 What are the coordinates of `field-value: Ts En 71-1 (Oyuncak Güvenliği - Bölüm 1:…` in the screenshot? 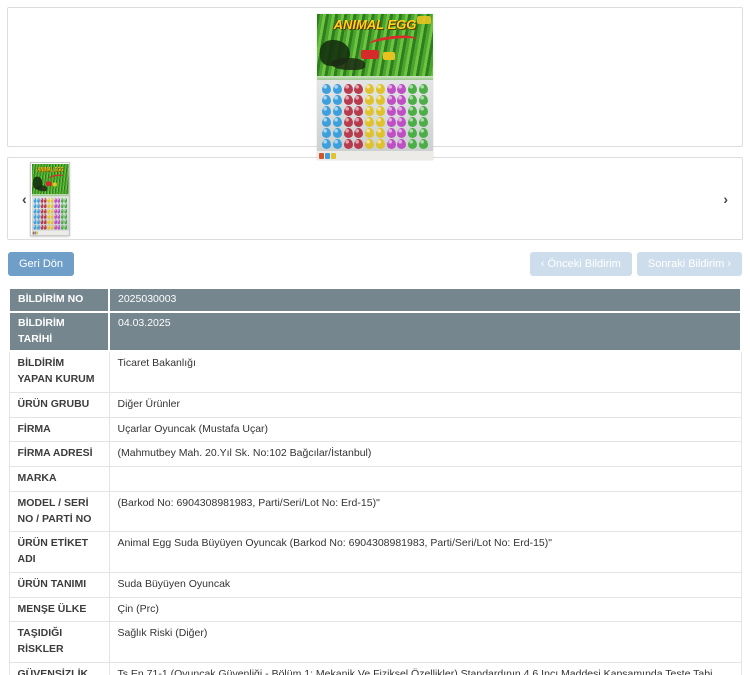 It's located at (425, 668).